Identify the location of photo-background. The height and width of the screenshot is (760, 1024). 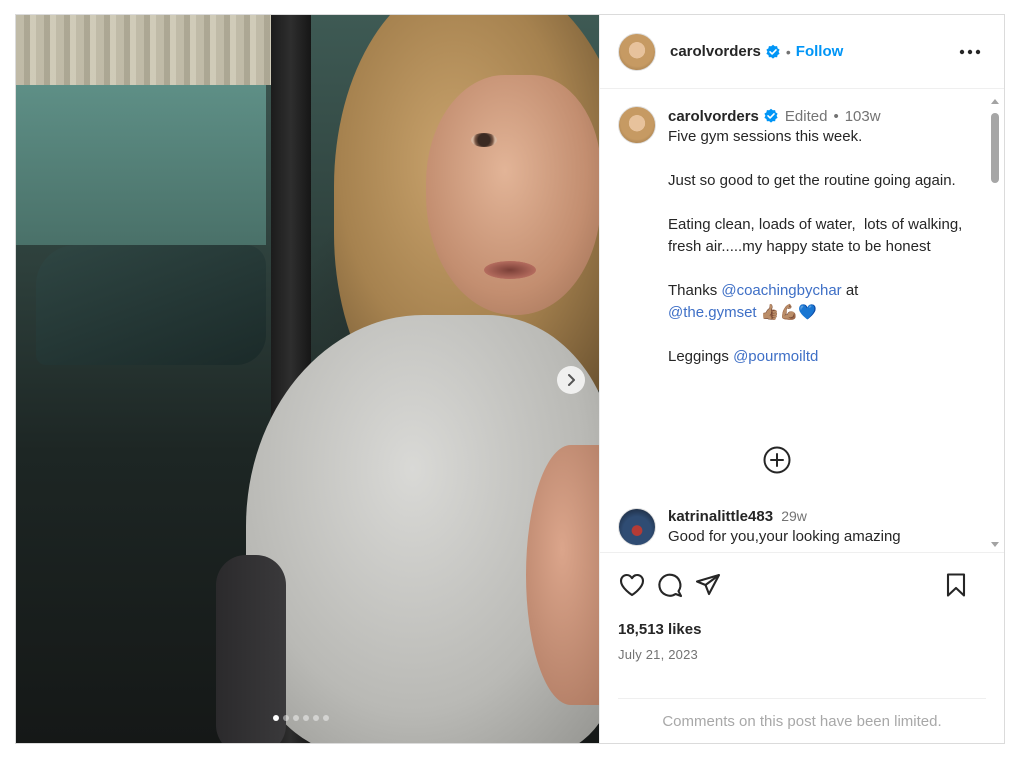
(161, 50).